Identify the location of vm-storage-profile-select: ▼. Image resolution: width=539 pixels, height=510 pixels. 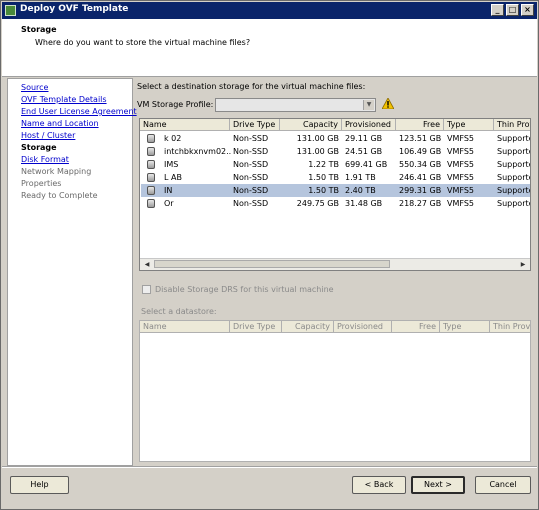
(295, 105).